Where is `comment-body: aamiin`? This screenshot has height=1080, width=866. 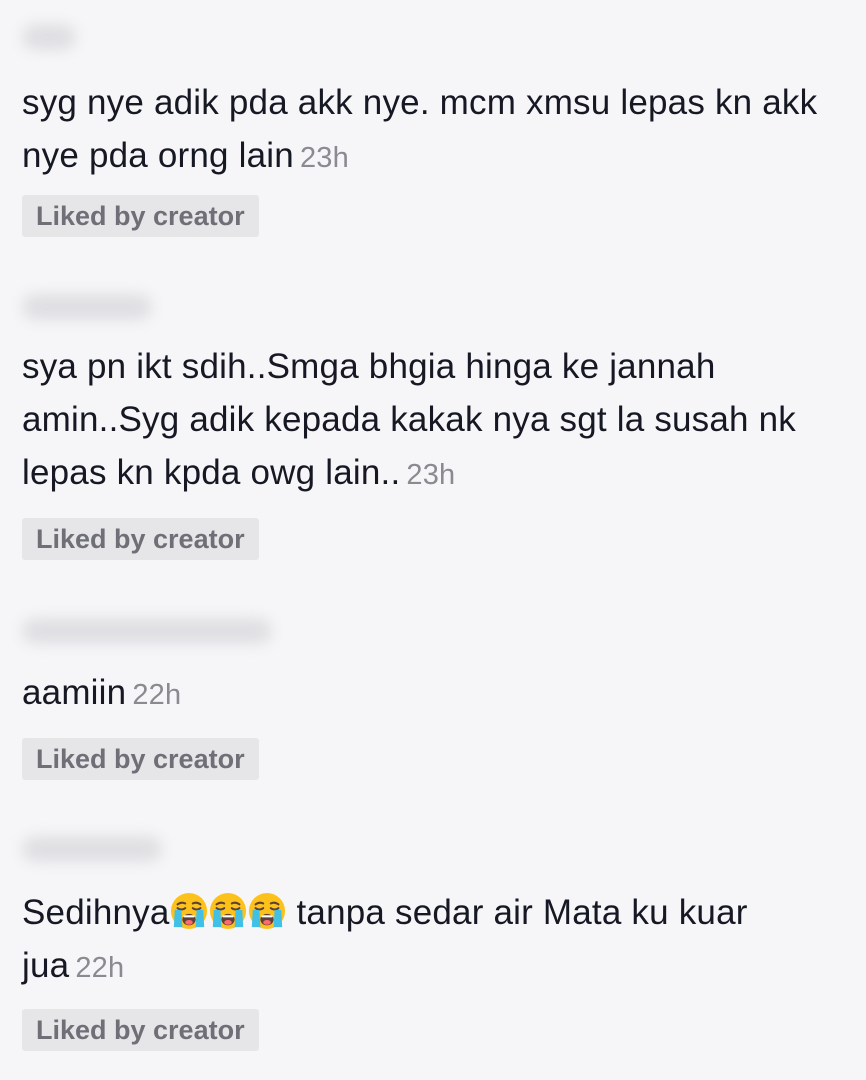 comment-body: aamiin is located at coordinates (74, 692).